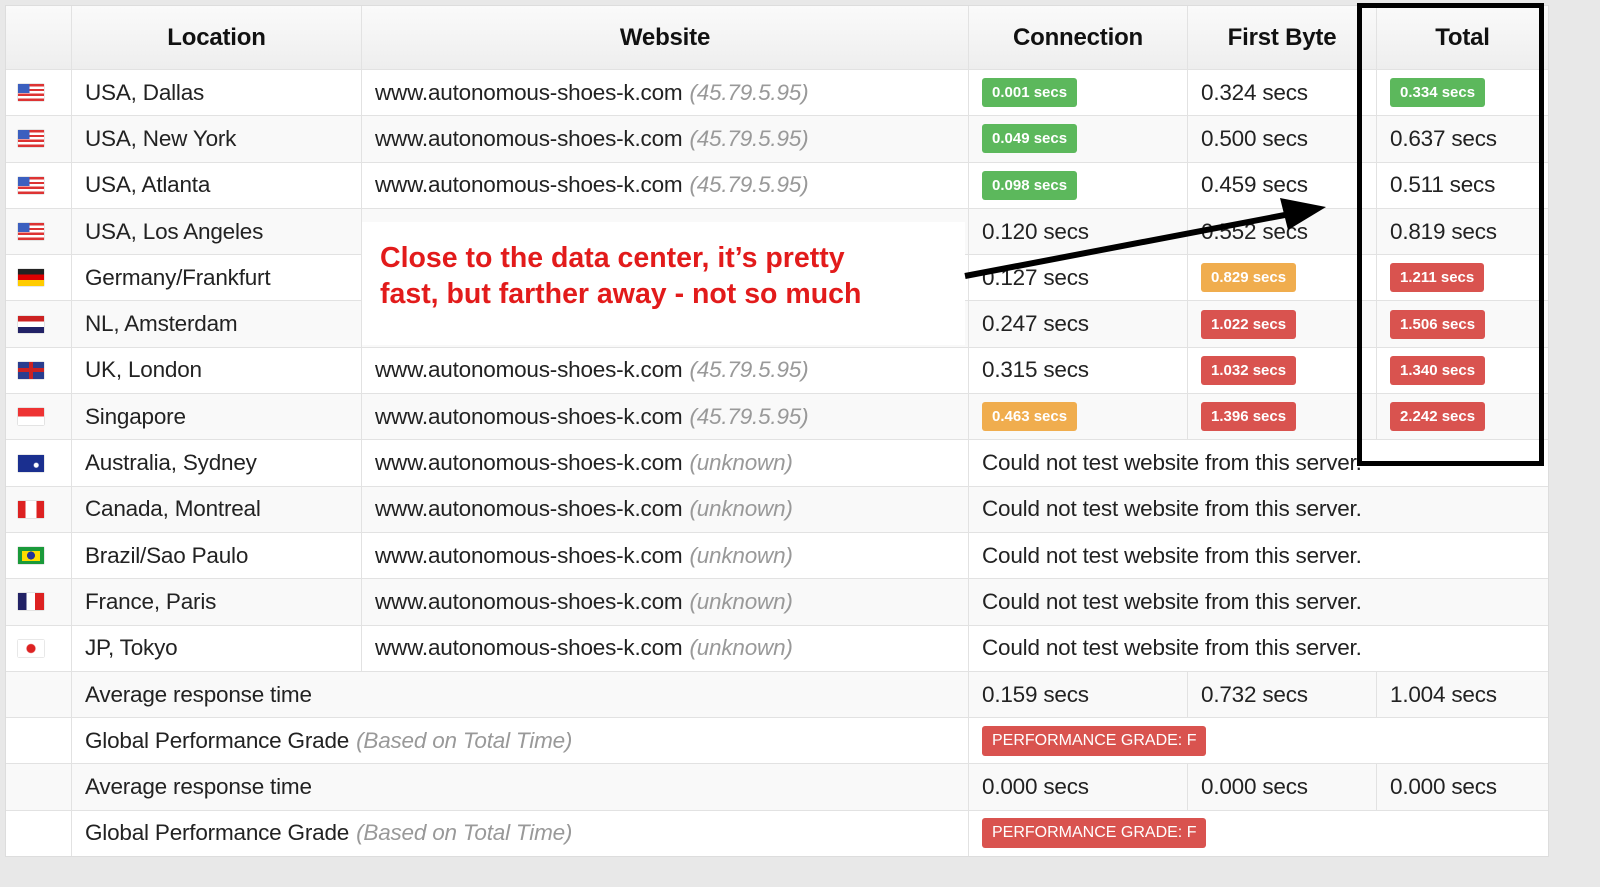 The height and width of the screenshot is (887, 1600). What do you see at coordinates (1450, 234) in the screenshot?
I see `total-column-highlight` at bounding box center [1450, 234].